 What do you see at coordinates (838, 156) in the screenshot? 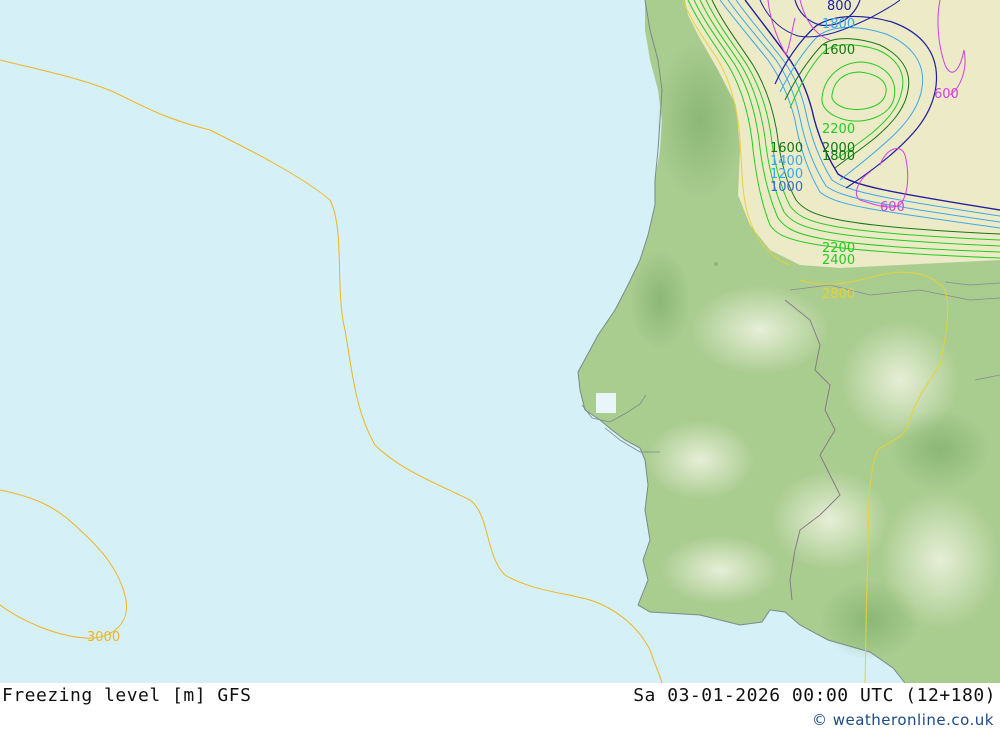
I see `label-1800-a: 1800` at bounding box center [838, 156].